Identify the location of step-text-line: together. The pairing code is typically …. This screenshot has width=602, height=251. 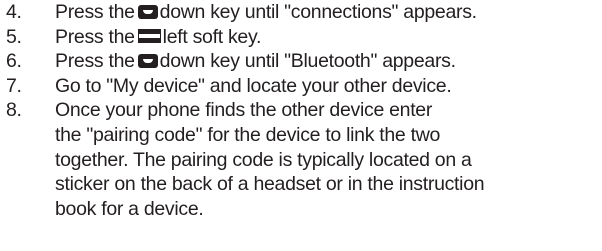
(263, 159).